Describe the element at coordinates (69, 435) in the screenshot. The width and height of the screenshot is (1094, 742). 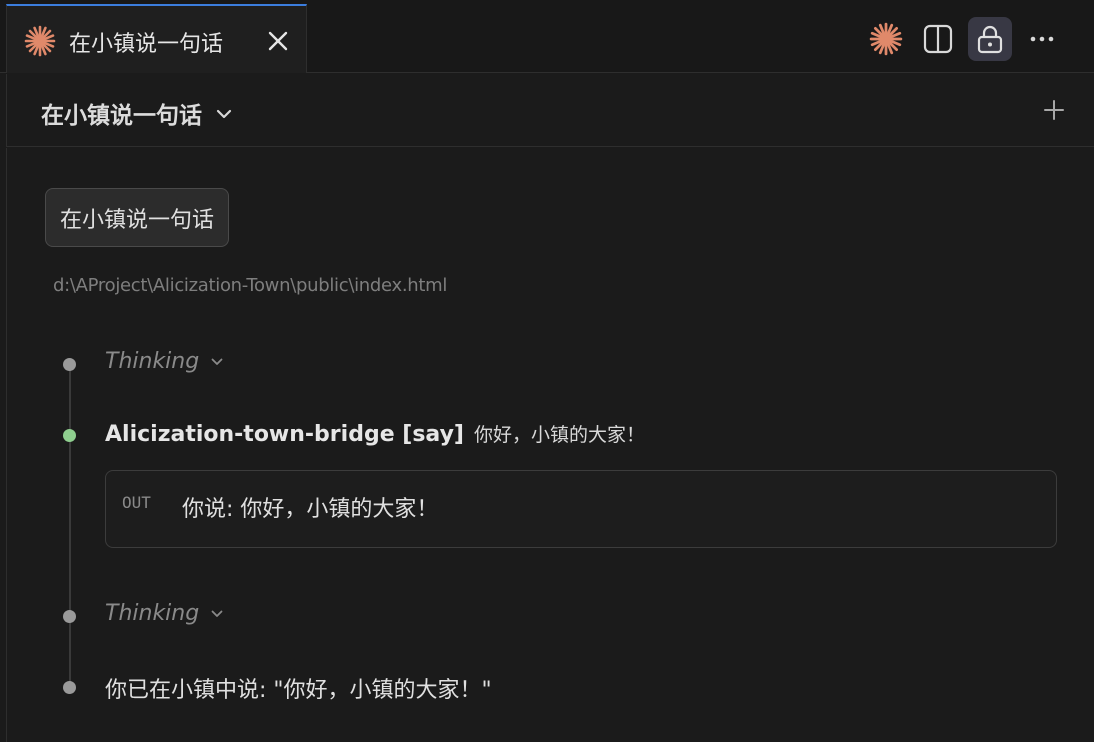
I see `success-dot` at that location.